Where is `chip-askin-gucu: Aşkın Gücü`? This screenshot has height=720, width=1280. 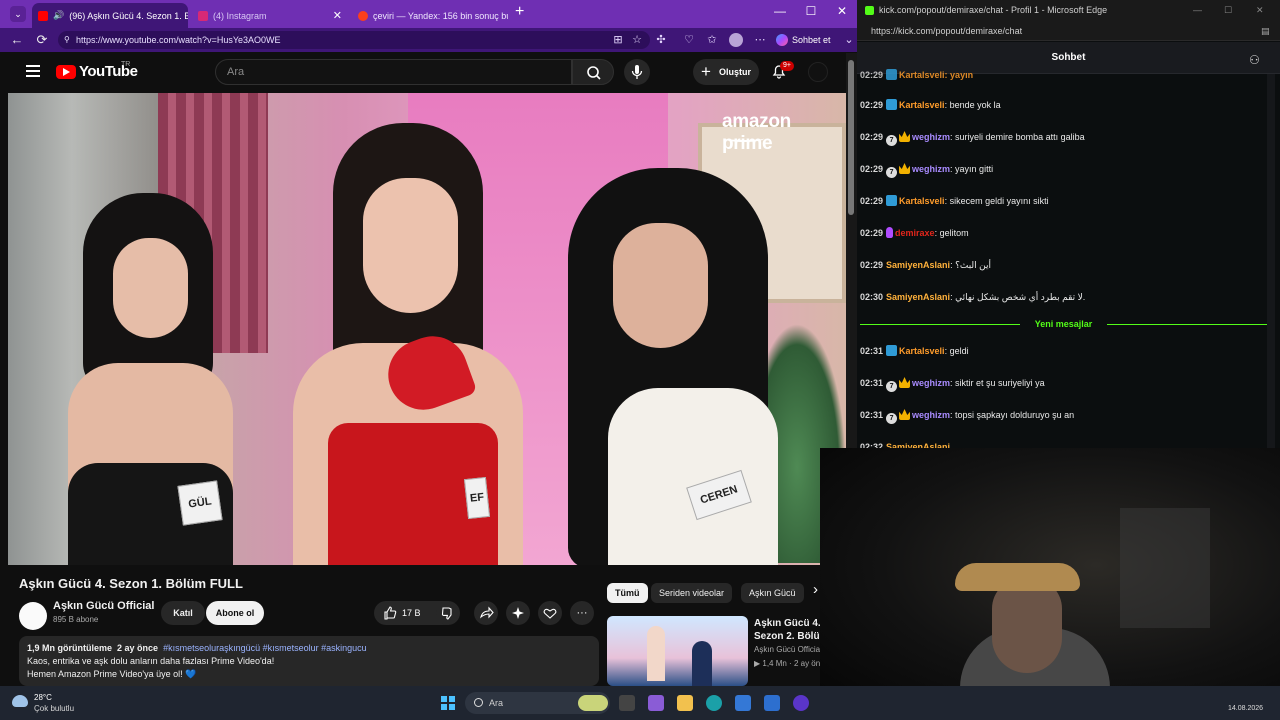 chip-askin-gucu: Aşkın Gücü is located at coordinates (772, 593).